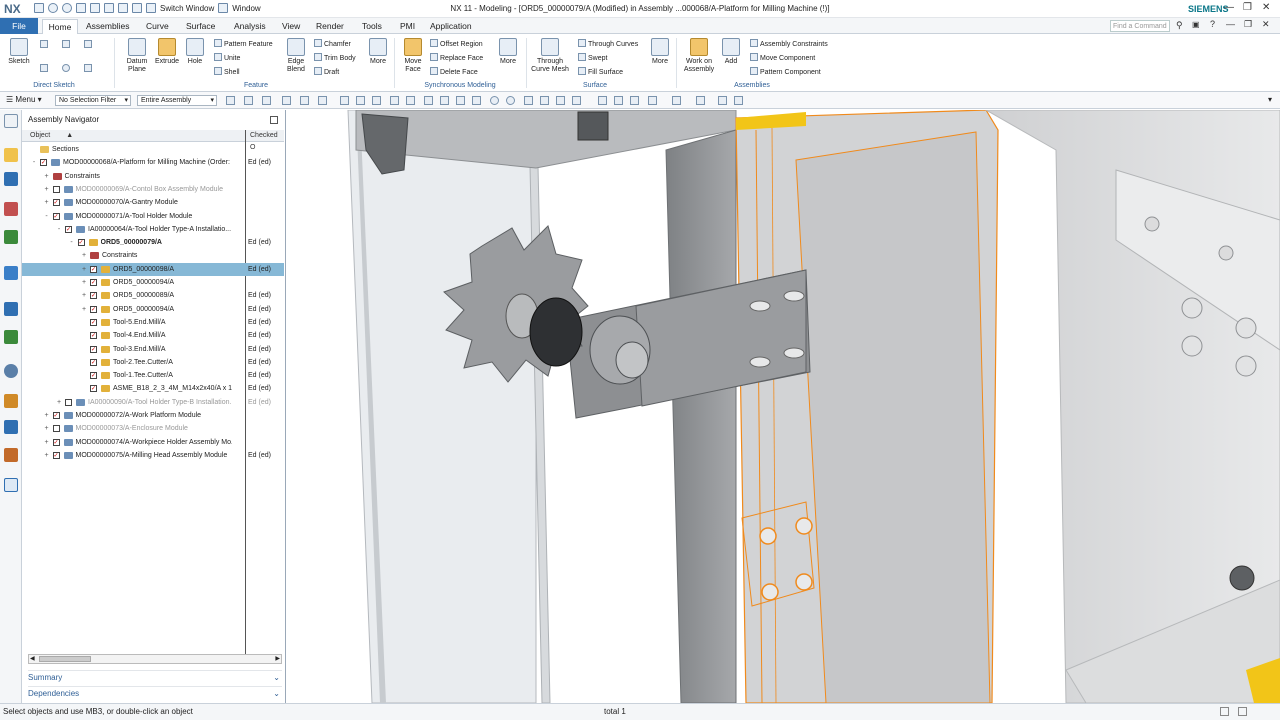  I want to click on tree-row: + Constraints, so click(153, 255).